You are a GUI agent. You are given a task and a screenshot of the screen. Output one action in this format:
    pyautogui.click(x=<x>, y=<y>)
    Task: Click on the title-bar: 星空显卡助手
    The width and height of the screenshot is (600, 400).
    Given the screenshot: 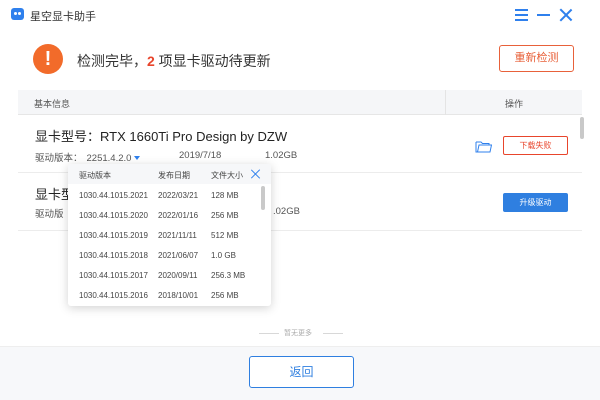 What is the action you would take?
    pyautogui.click(x=300, y=15)
    